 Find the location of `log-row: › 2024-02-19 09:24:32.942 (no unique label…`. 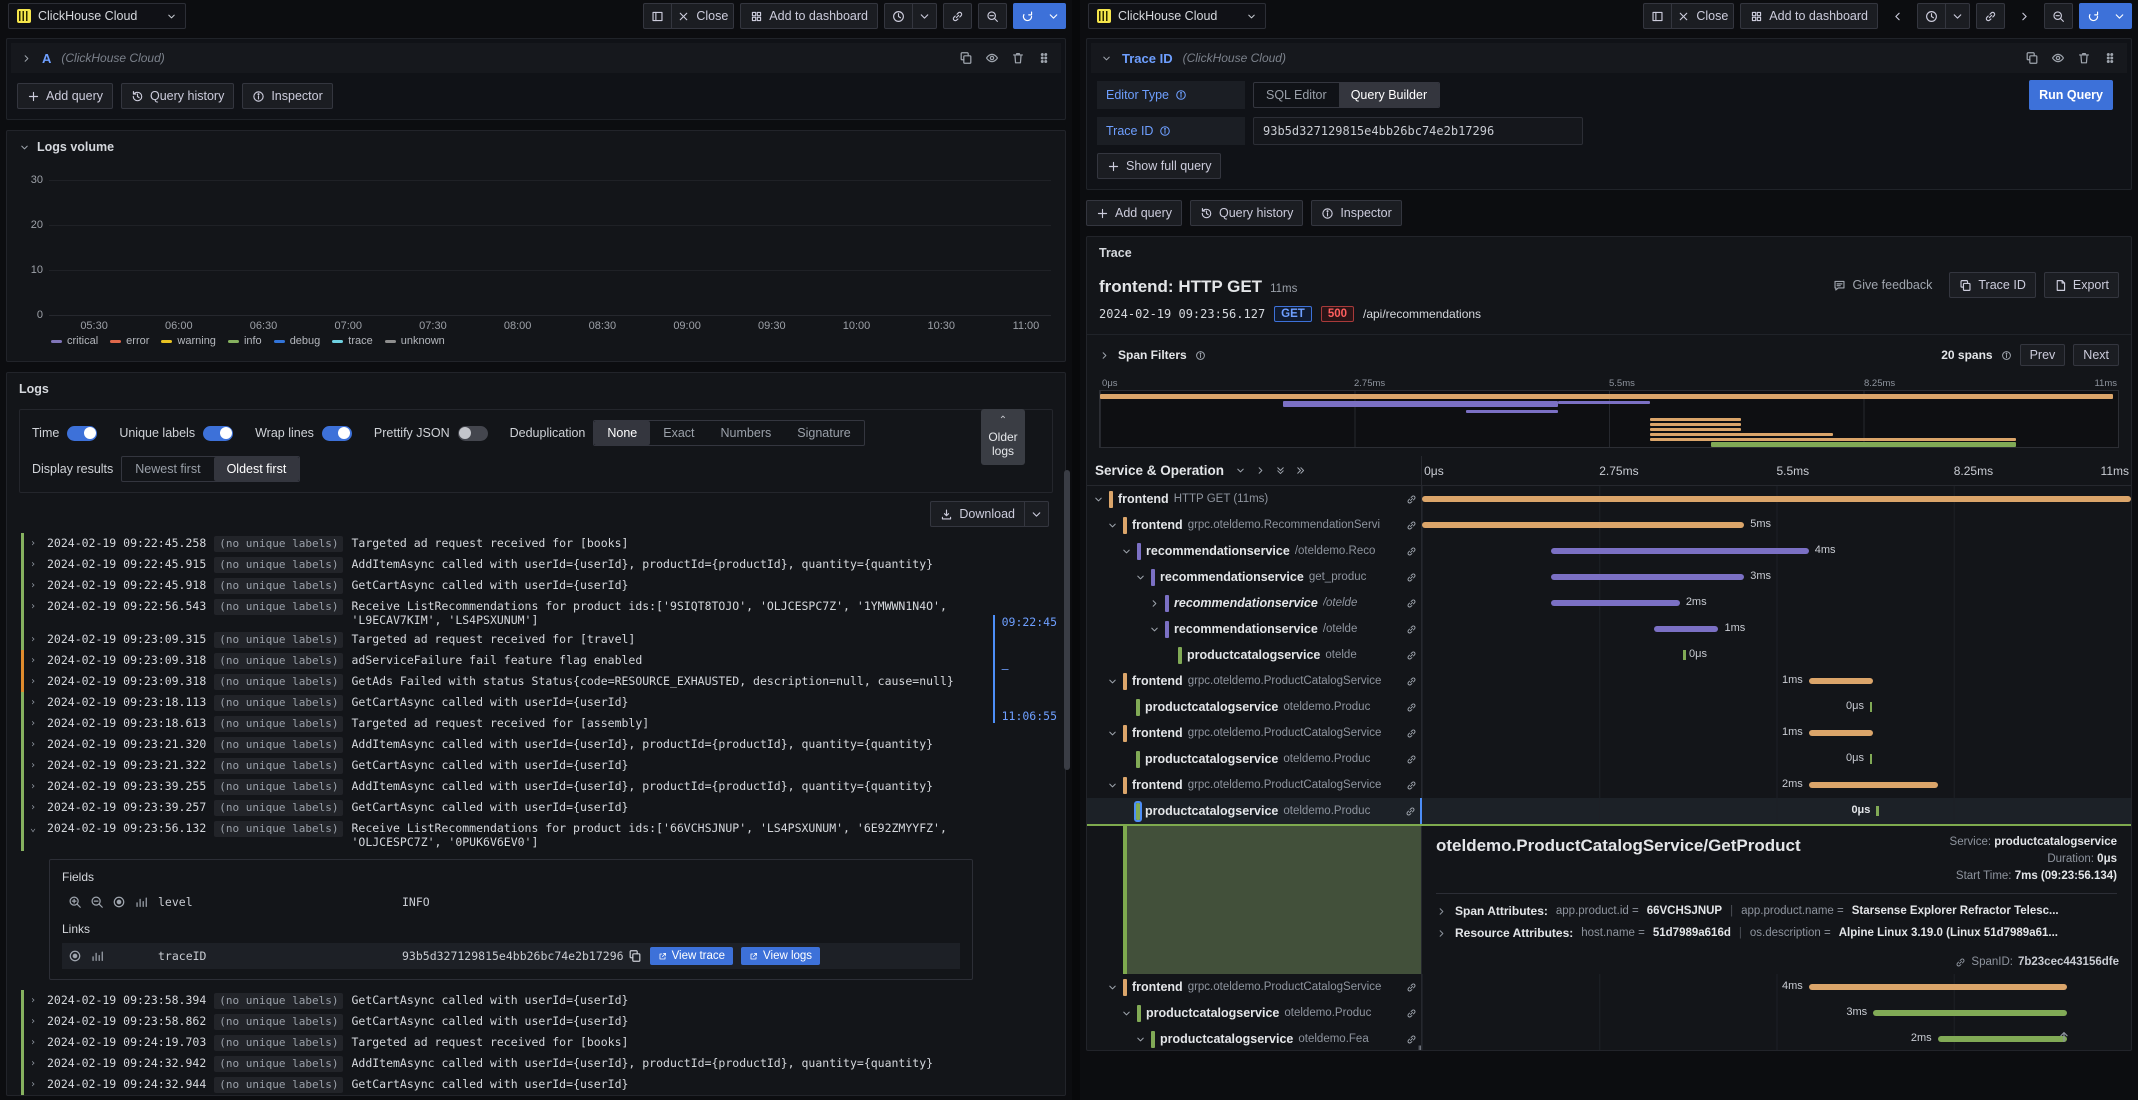

log-row: › 2024-02-19 09:24:32.942 (no unique label… is located at coordinates (537, 1063).